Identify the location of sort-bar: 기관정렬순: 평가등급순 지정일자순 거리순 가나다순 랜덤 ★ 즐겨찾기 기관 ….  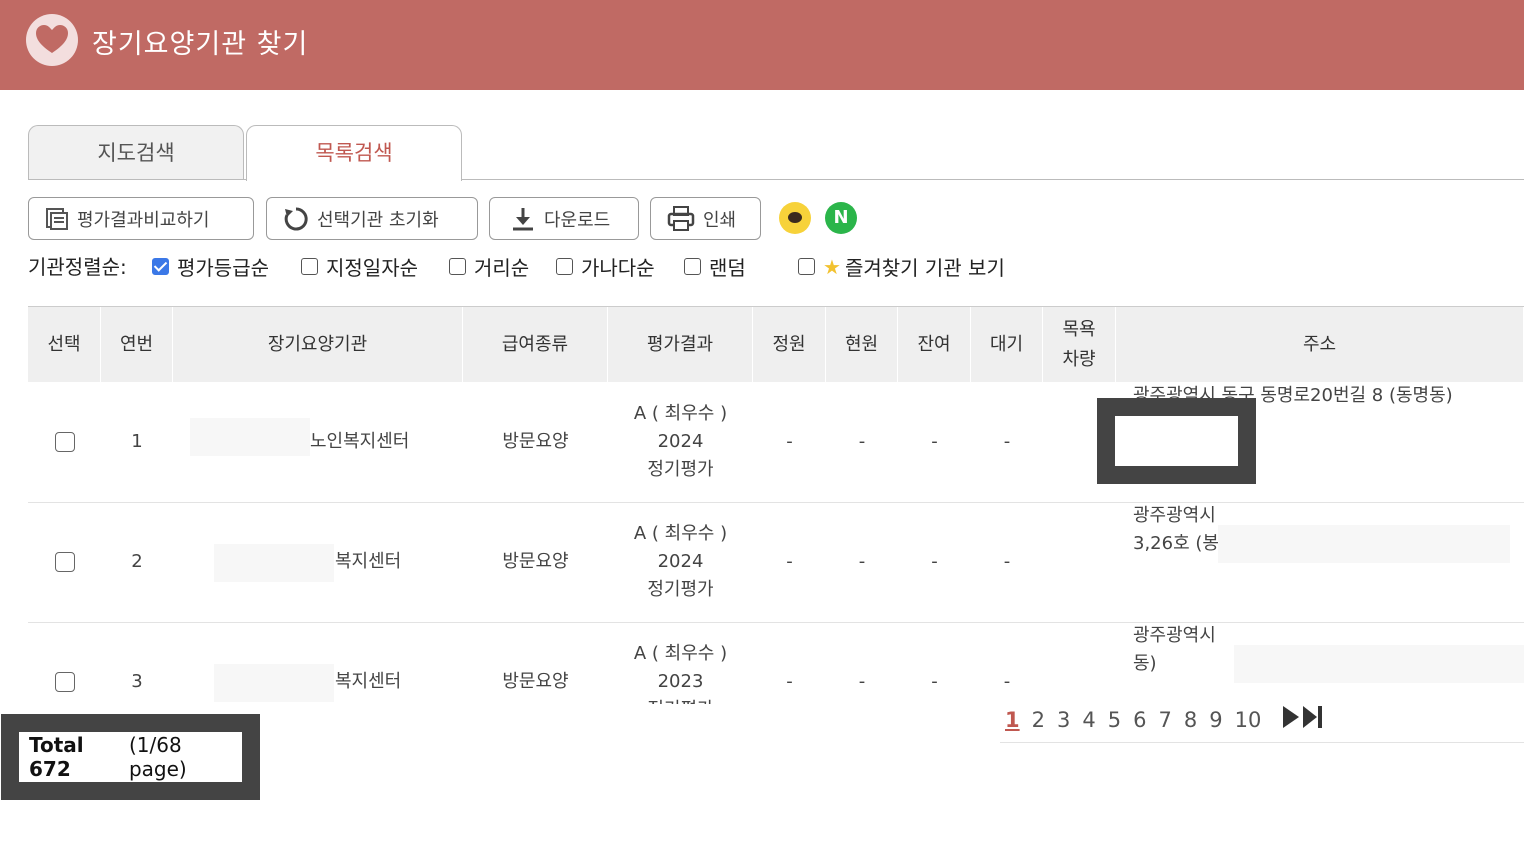
(578, 266).